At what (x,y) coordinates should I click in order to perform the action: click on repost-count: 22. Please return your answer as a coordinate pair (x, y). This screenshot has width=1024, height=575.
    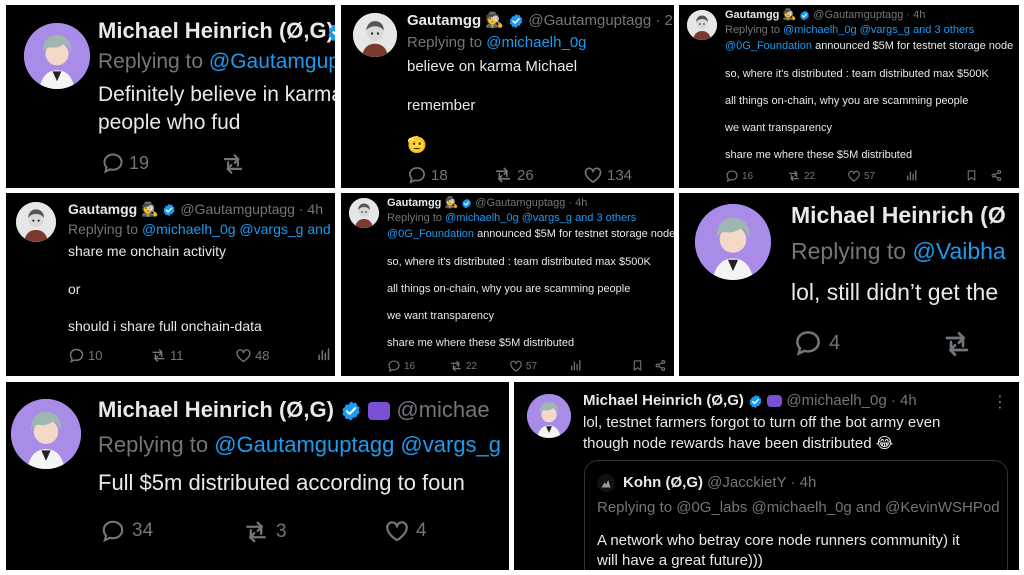
    Looking at the image, I should click on (810, 176).